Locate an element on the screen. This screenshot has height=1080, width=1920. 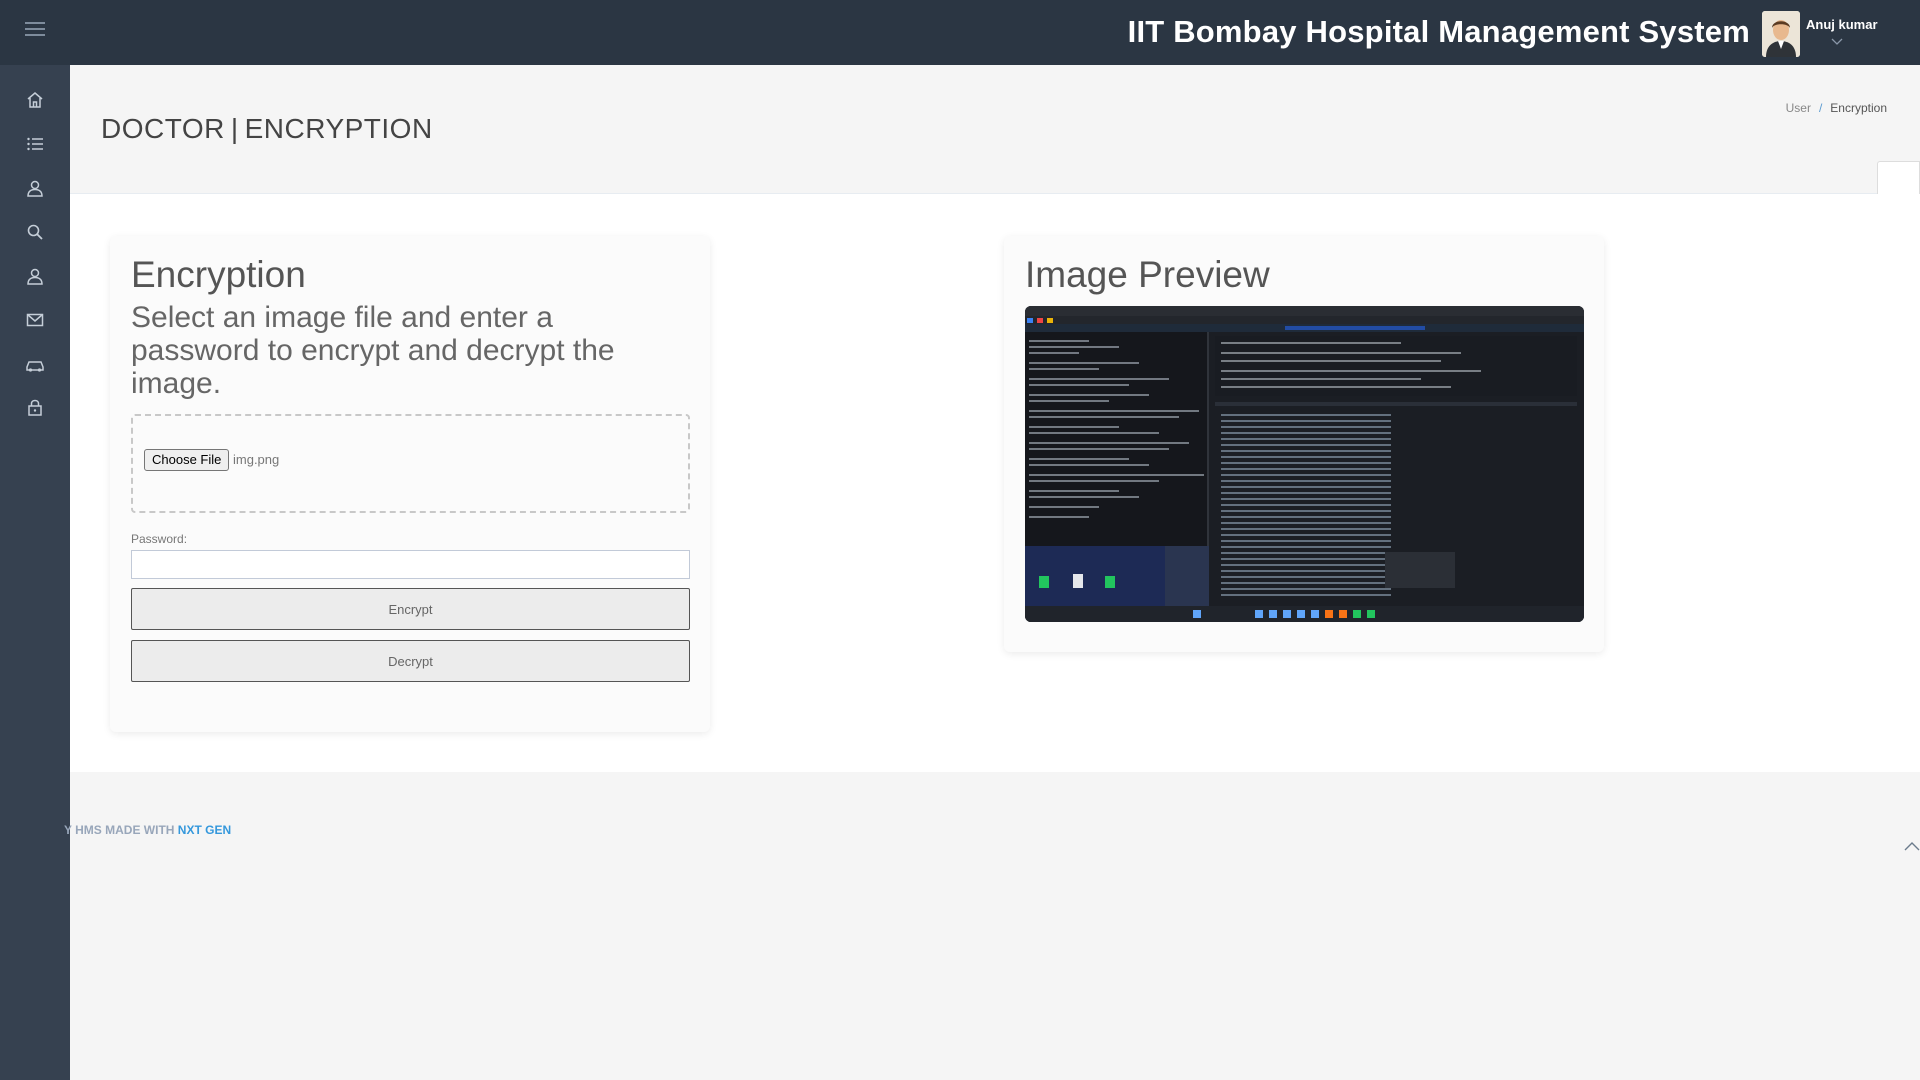
sidebar is located at coordinates (35, 572).